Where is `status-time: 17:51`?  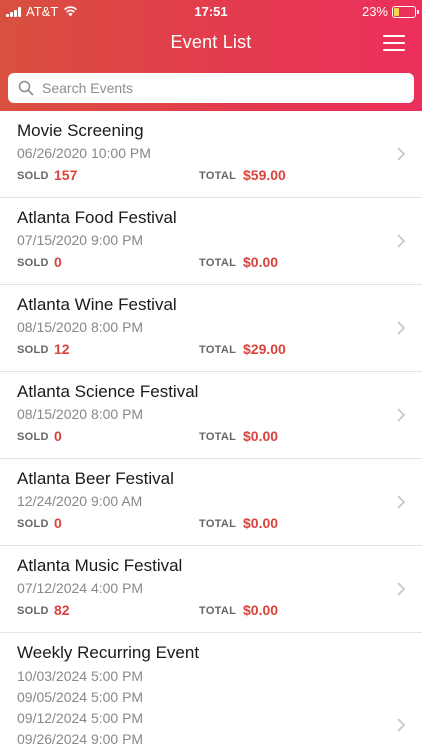
status-time: 17:51 is located at coordinates (211, 11).